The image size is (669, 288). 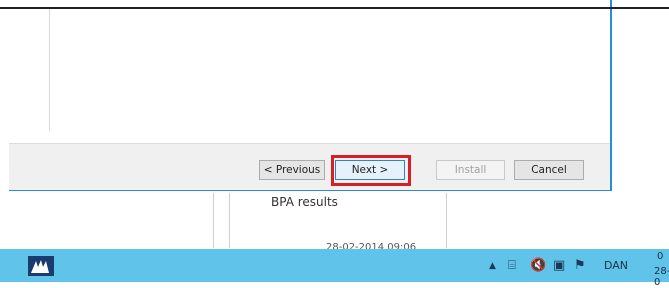 What do you see at coordinates (661, 277) in the screenshot?
I see `clock-date: 28-0` at bounding box center [661, 277].